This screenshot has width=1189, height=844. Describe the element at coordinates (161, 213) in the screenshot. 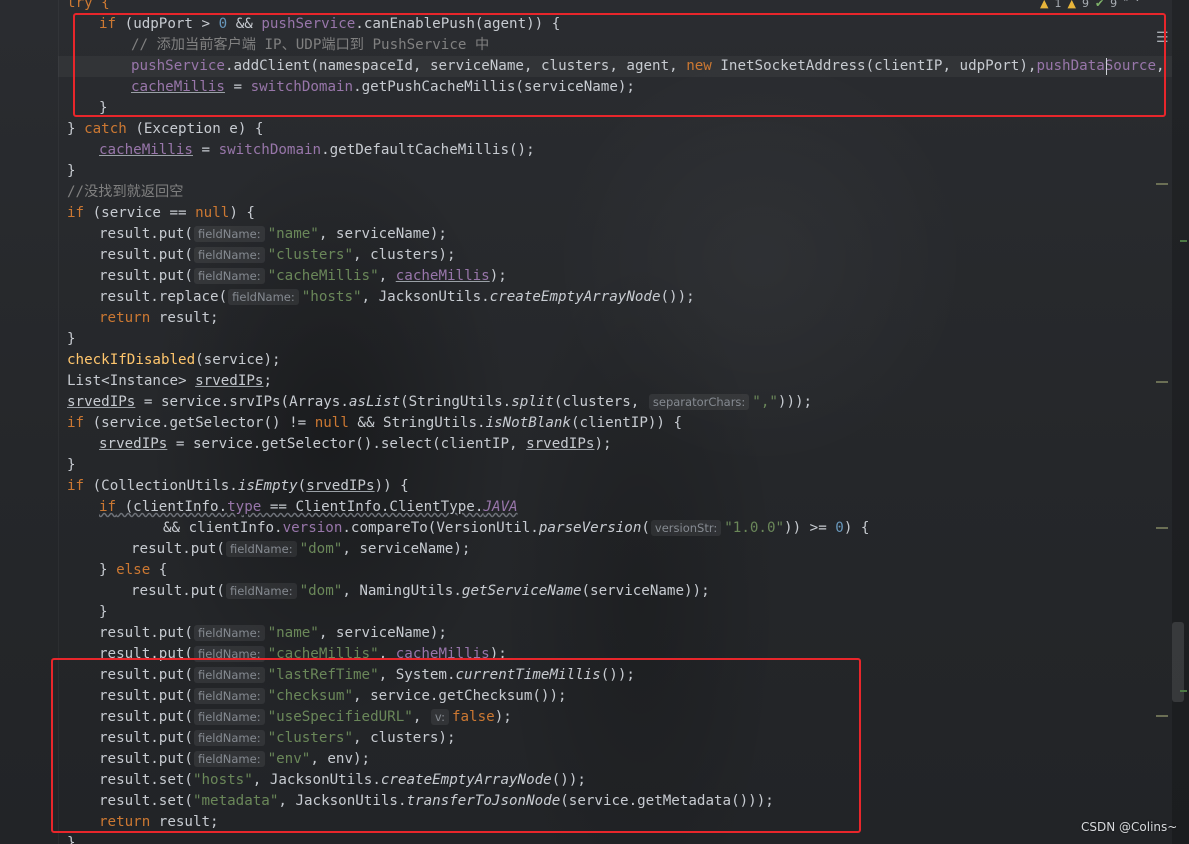

I see `code-line: if (service == null) {` at that location.